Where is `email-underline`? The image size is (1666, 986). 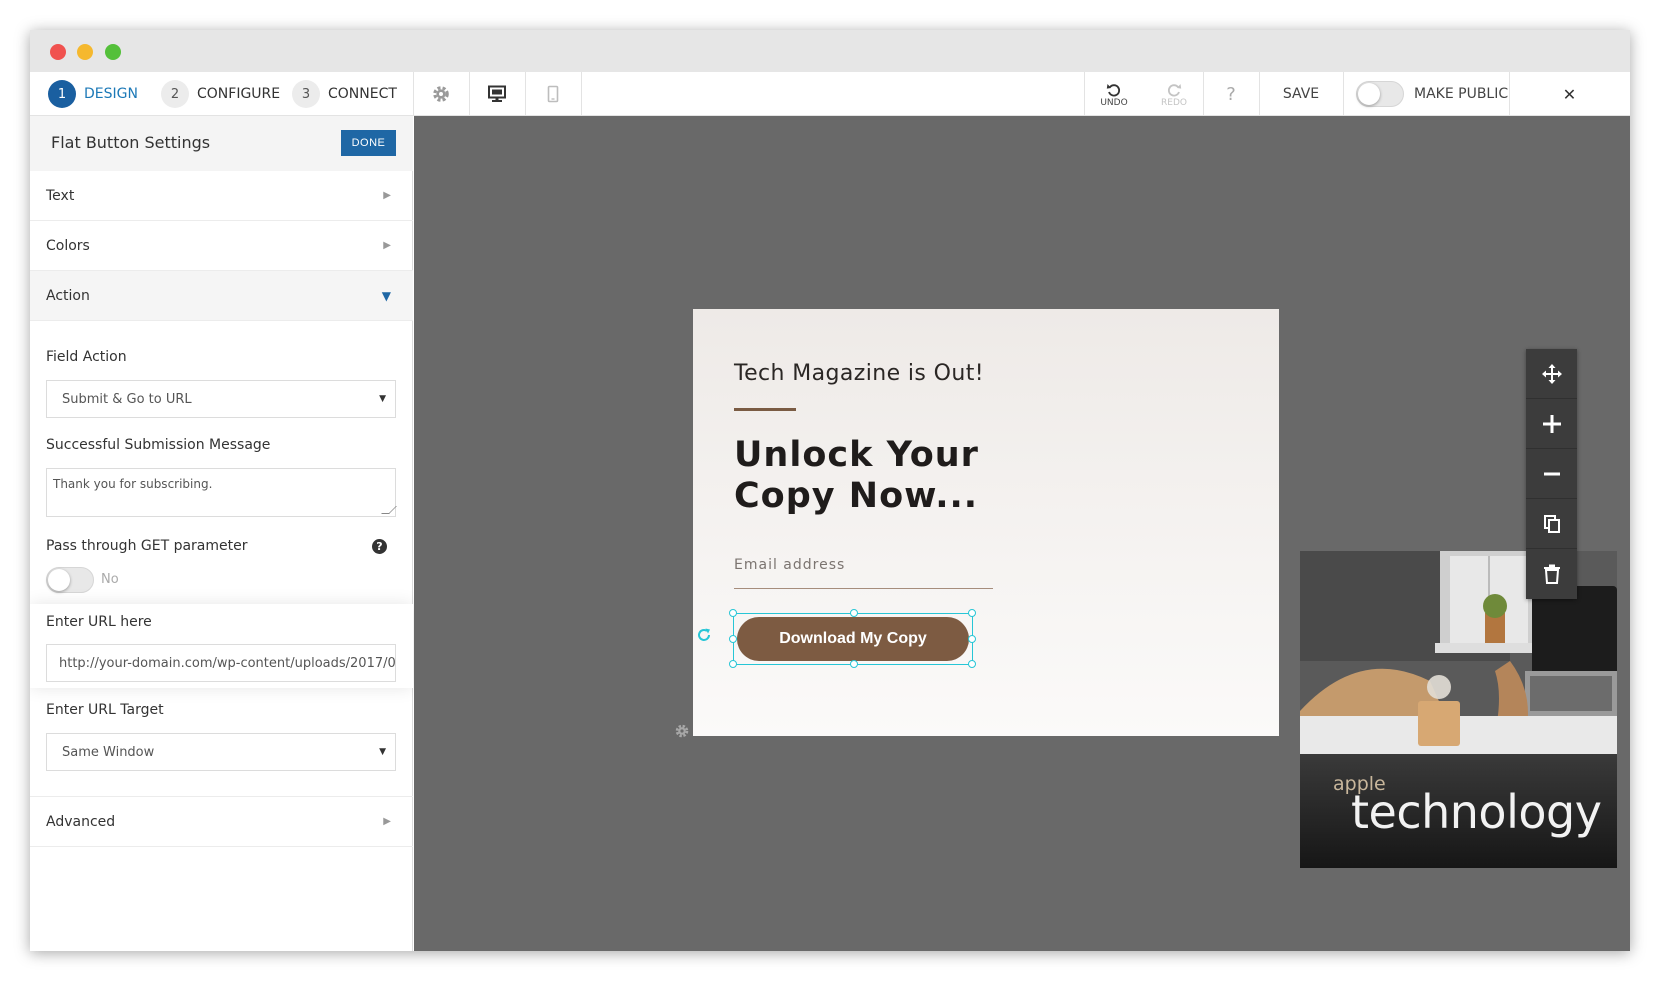 email-underline is located at coordinates (863, 588).